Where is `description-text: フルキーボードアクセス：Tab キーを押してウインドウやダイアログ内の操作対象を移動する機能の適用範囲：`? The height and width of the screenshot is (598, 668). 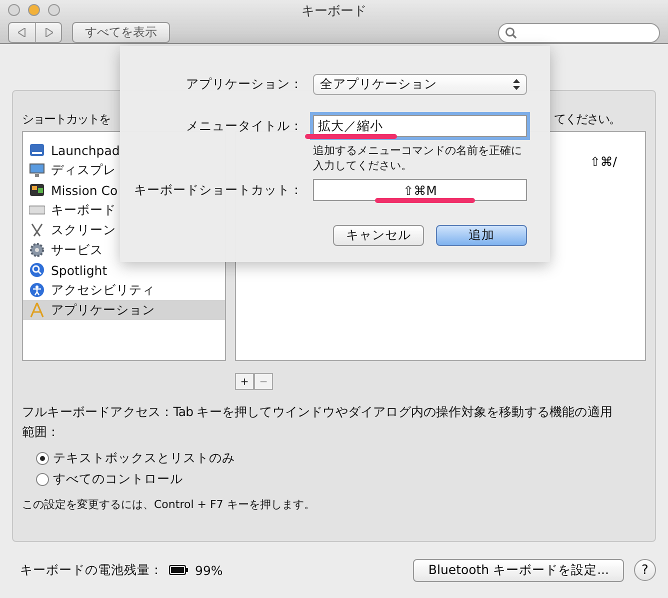 description-text: フルキーボードアクセス：Tab キーを押してウインドウやダイアログ内の操作対象を移動する機能の適用範囲： is located at coordinates (318, 422).